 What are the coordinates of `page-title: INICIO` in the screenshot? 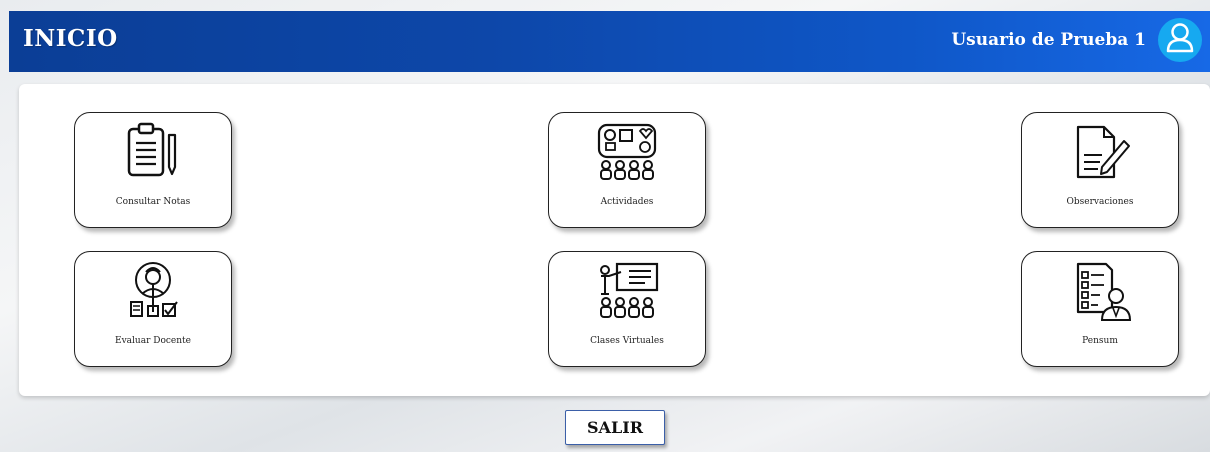 It's located at (70, 38).